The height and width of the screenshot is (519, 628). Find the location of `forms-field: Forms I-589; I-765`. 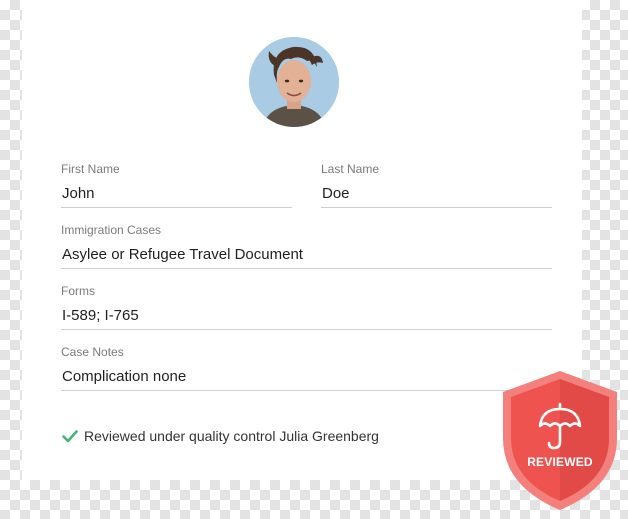

forms-field: Forms I-589; I-765 is located at coordinates (306, 307).